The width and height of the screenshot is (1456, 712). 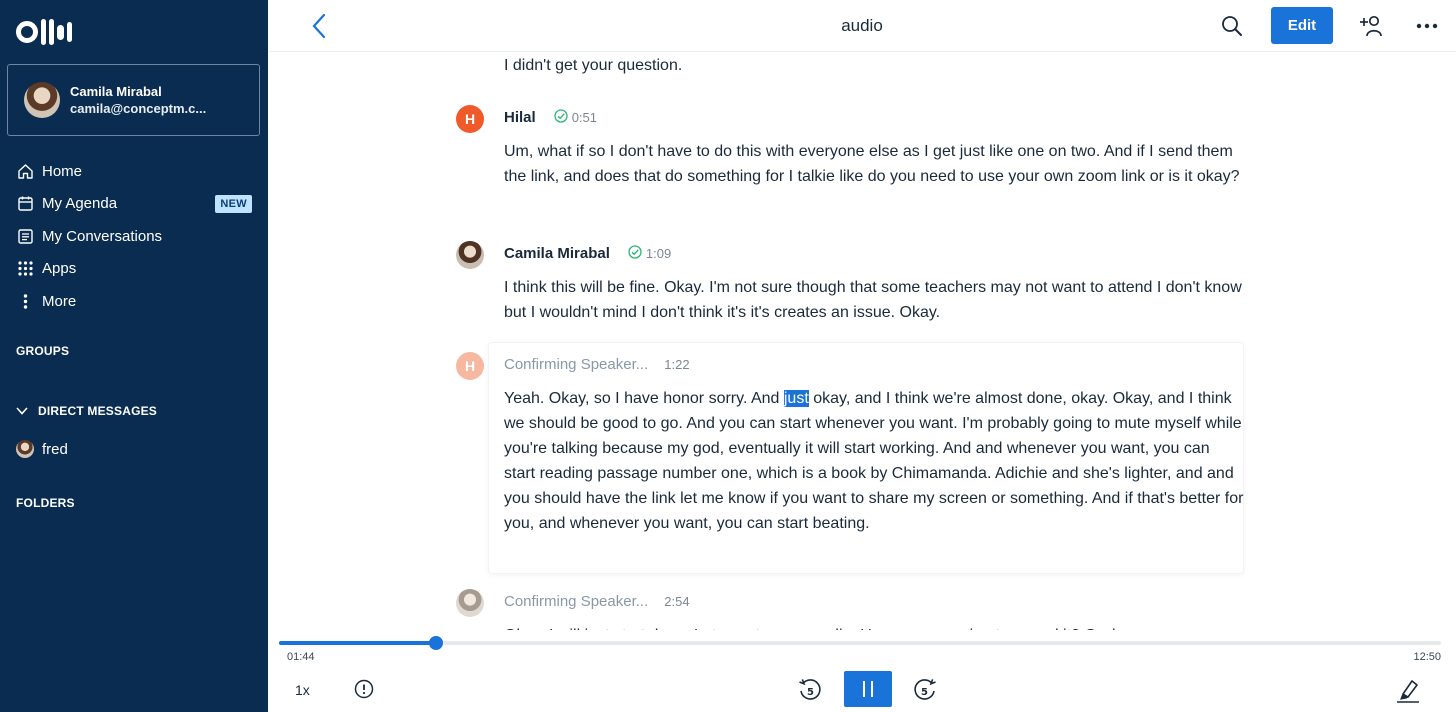 What do you see at coordinates (102, 236) in the screenshot?
I see `sidebar-item-label: My Conversations` at bounding box center [102, 236].